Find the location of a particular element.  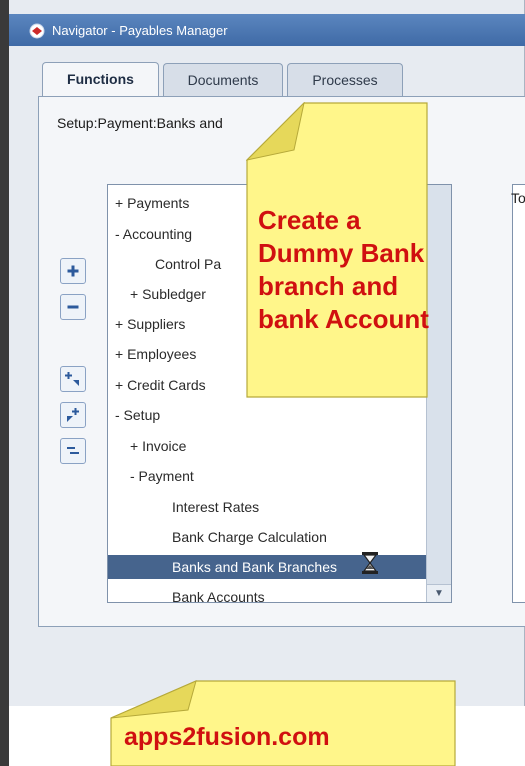

minus-icon is located at coordinates (73, 307).